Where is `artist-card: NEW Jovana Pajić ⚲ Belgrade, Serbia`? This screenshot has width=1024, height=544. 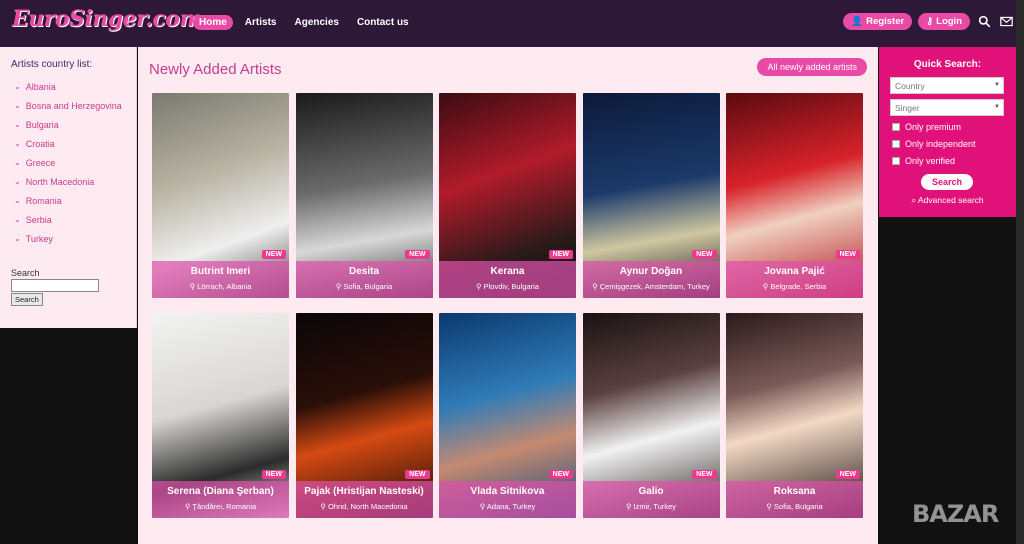 artist-card: NEW Jovana Pajić ⚲ Belgrade, Serbia is located at coordinates (794, 195).